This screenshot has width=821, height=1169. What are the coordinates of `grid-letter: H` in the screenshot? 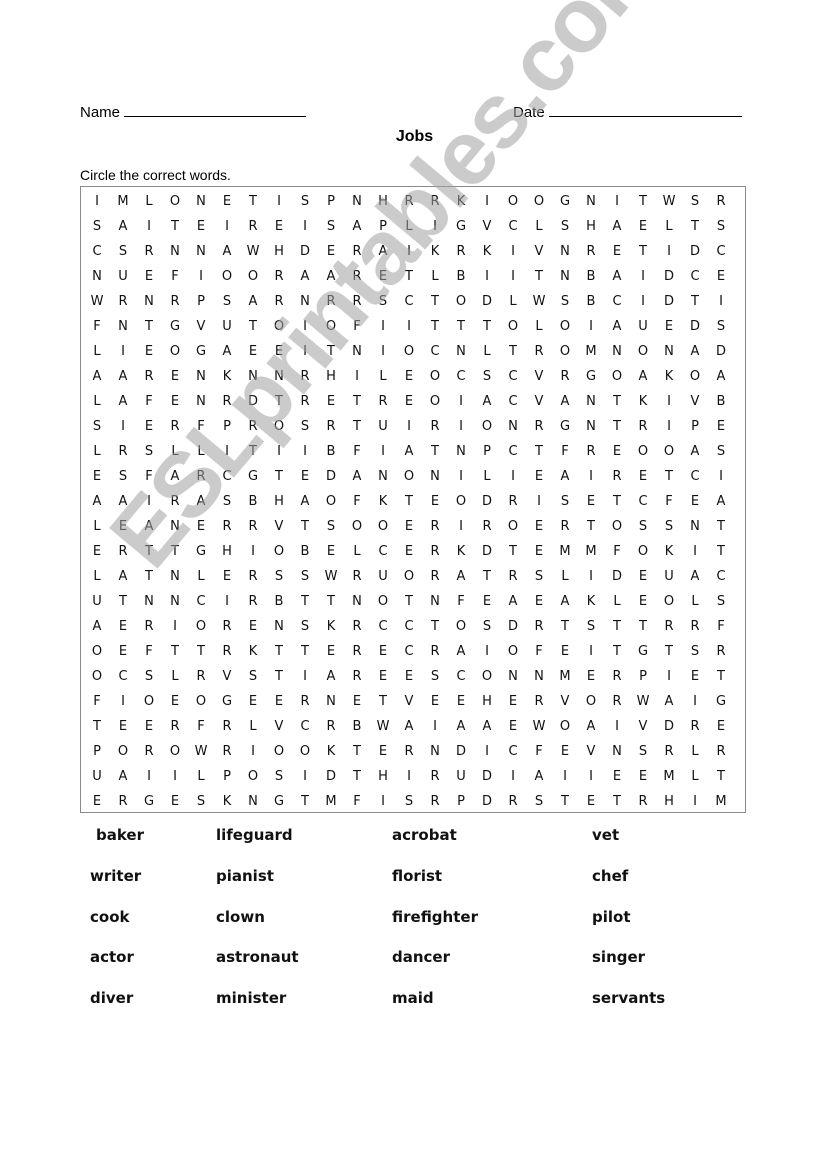 It's located at (383, 201).